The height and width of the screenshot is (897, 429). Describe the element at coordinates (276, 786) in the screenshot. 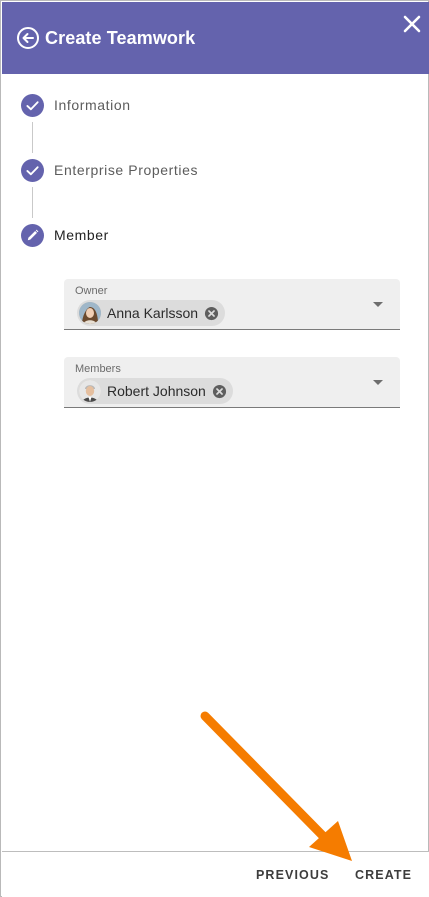

I see `annotation-arrow` at that location.